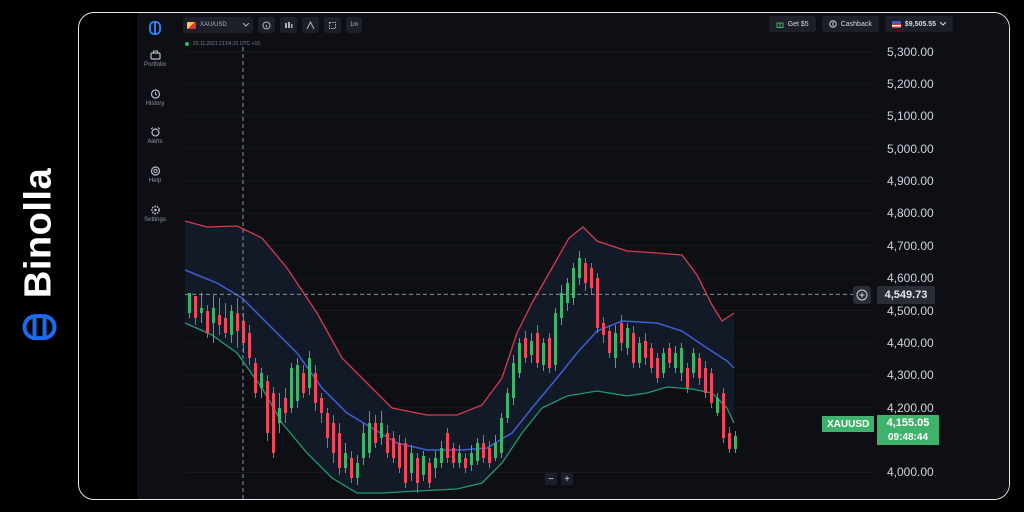 This screenshot has height=512, width=1024. I want to click on price-tick: 4,500.00, so click(910, 311).